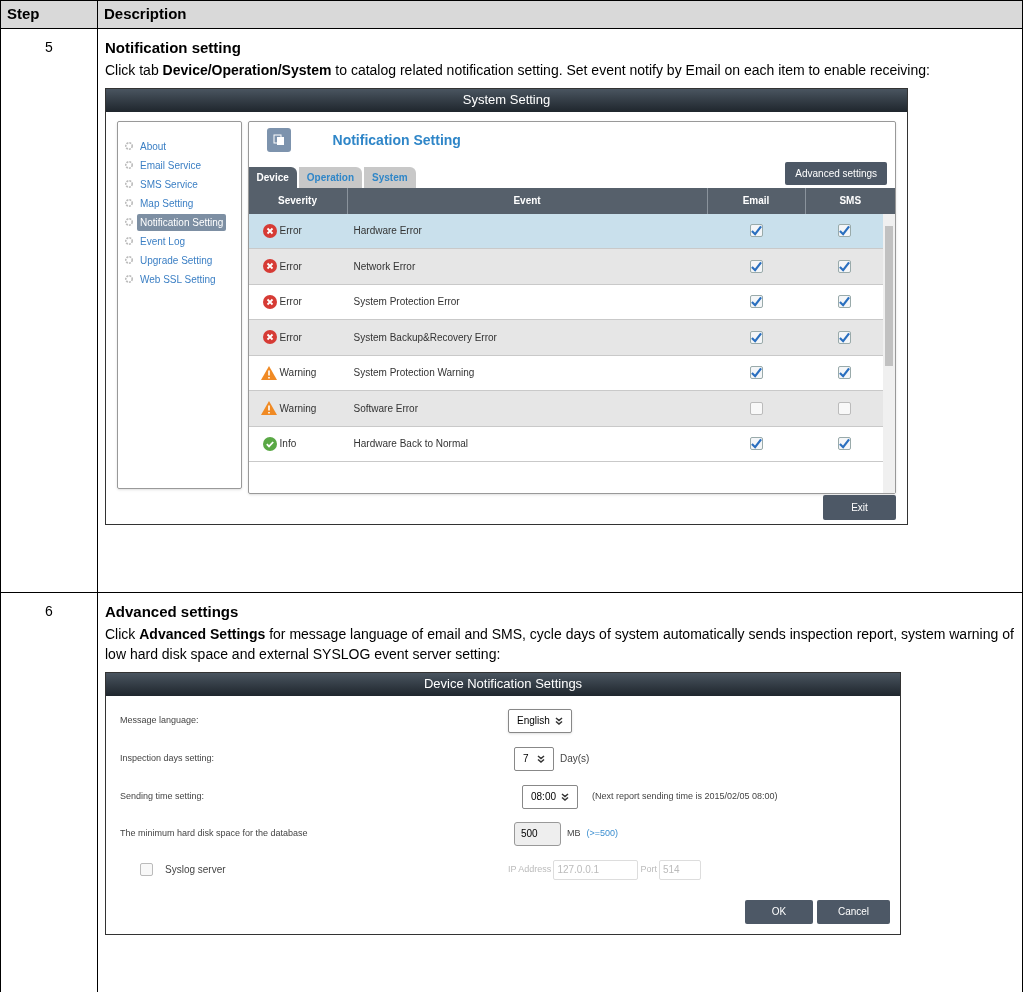  What do you see at coordinates (288, 444) in the screenshot?
I see `severity-label: Info` at bounding box center [288, 444].